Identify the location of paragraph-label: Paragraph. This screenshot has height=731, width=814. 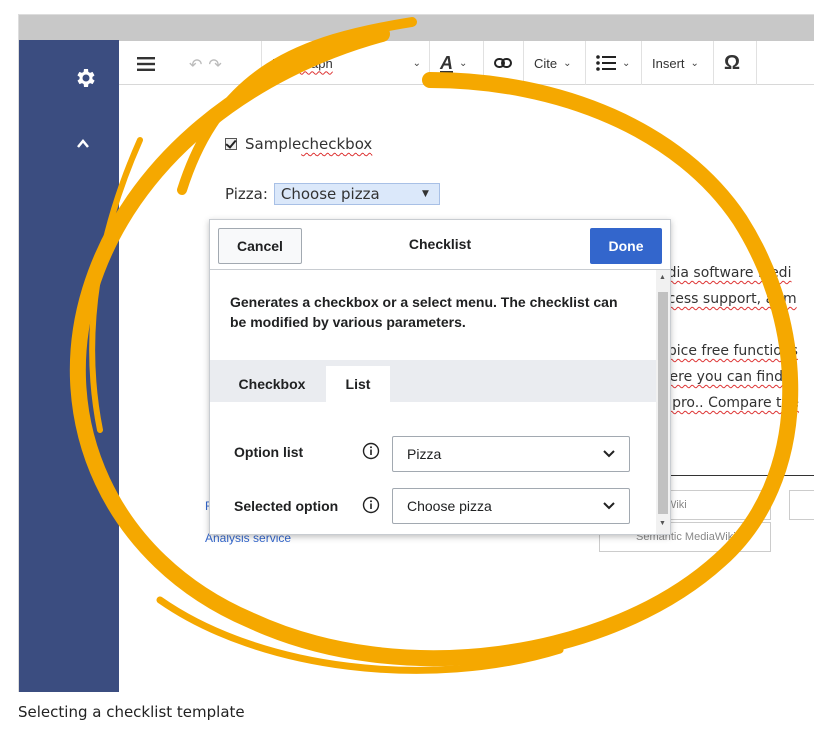
(302, 63).